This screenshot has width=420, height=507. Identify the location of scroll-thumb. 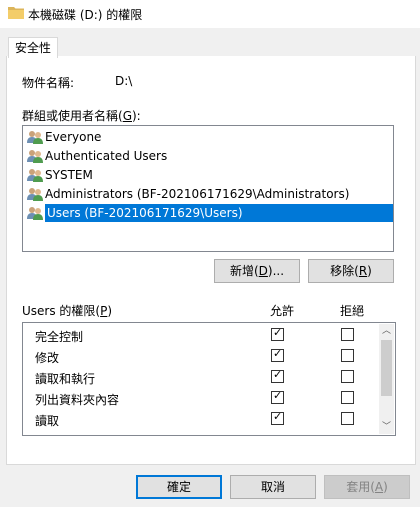
(386, 368).